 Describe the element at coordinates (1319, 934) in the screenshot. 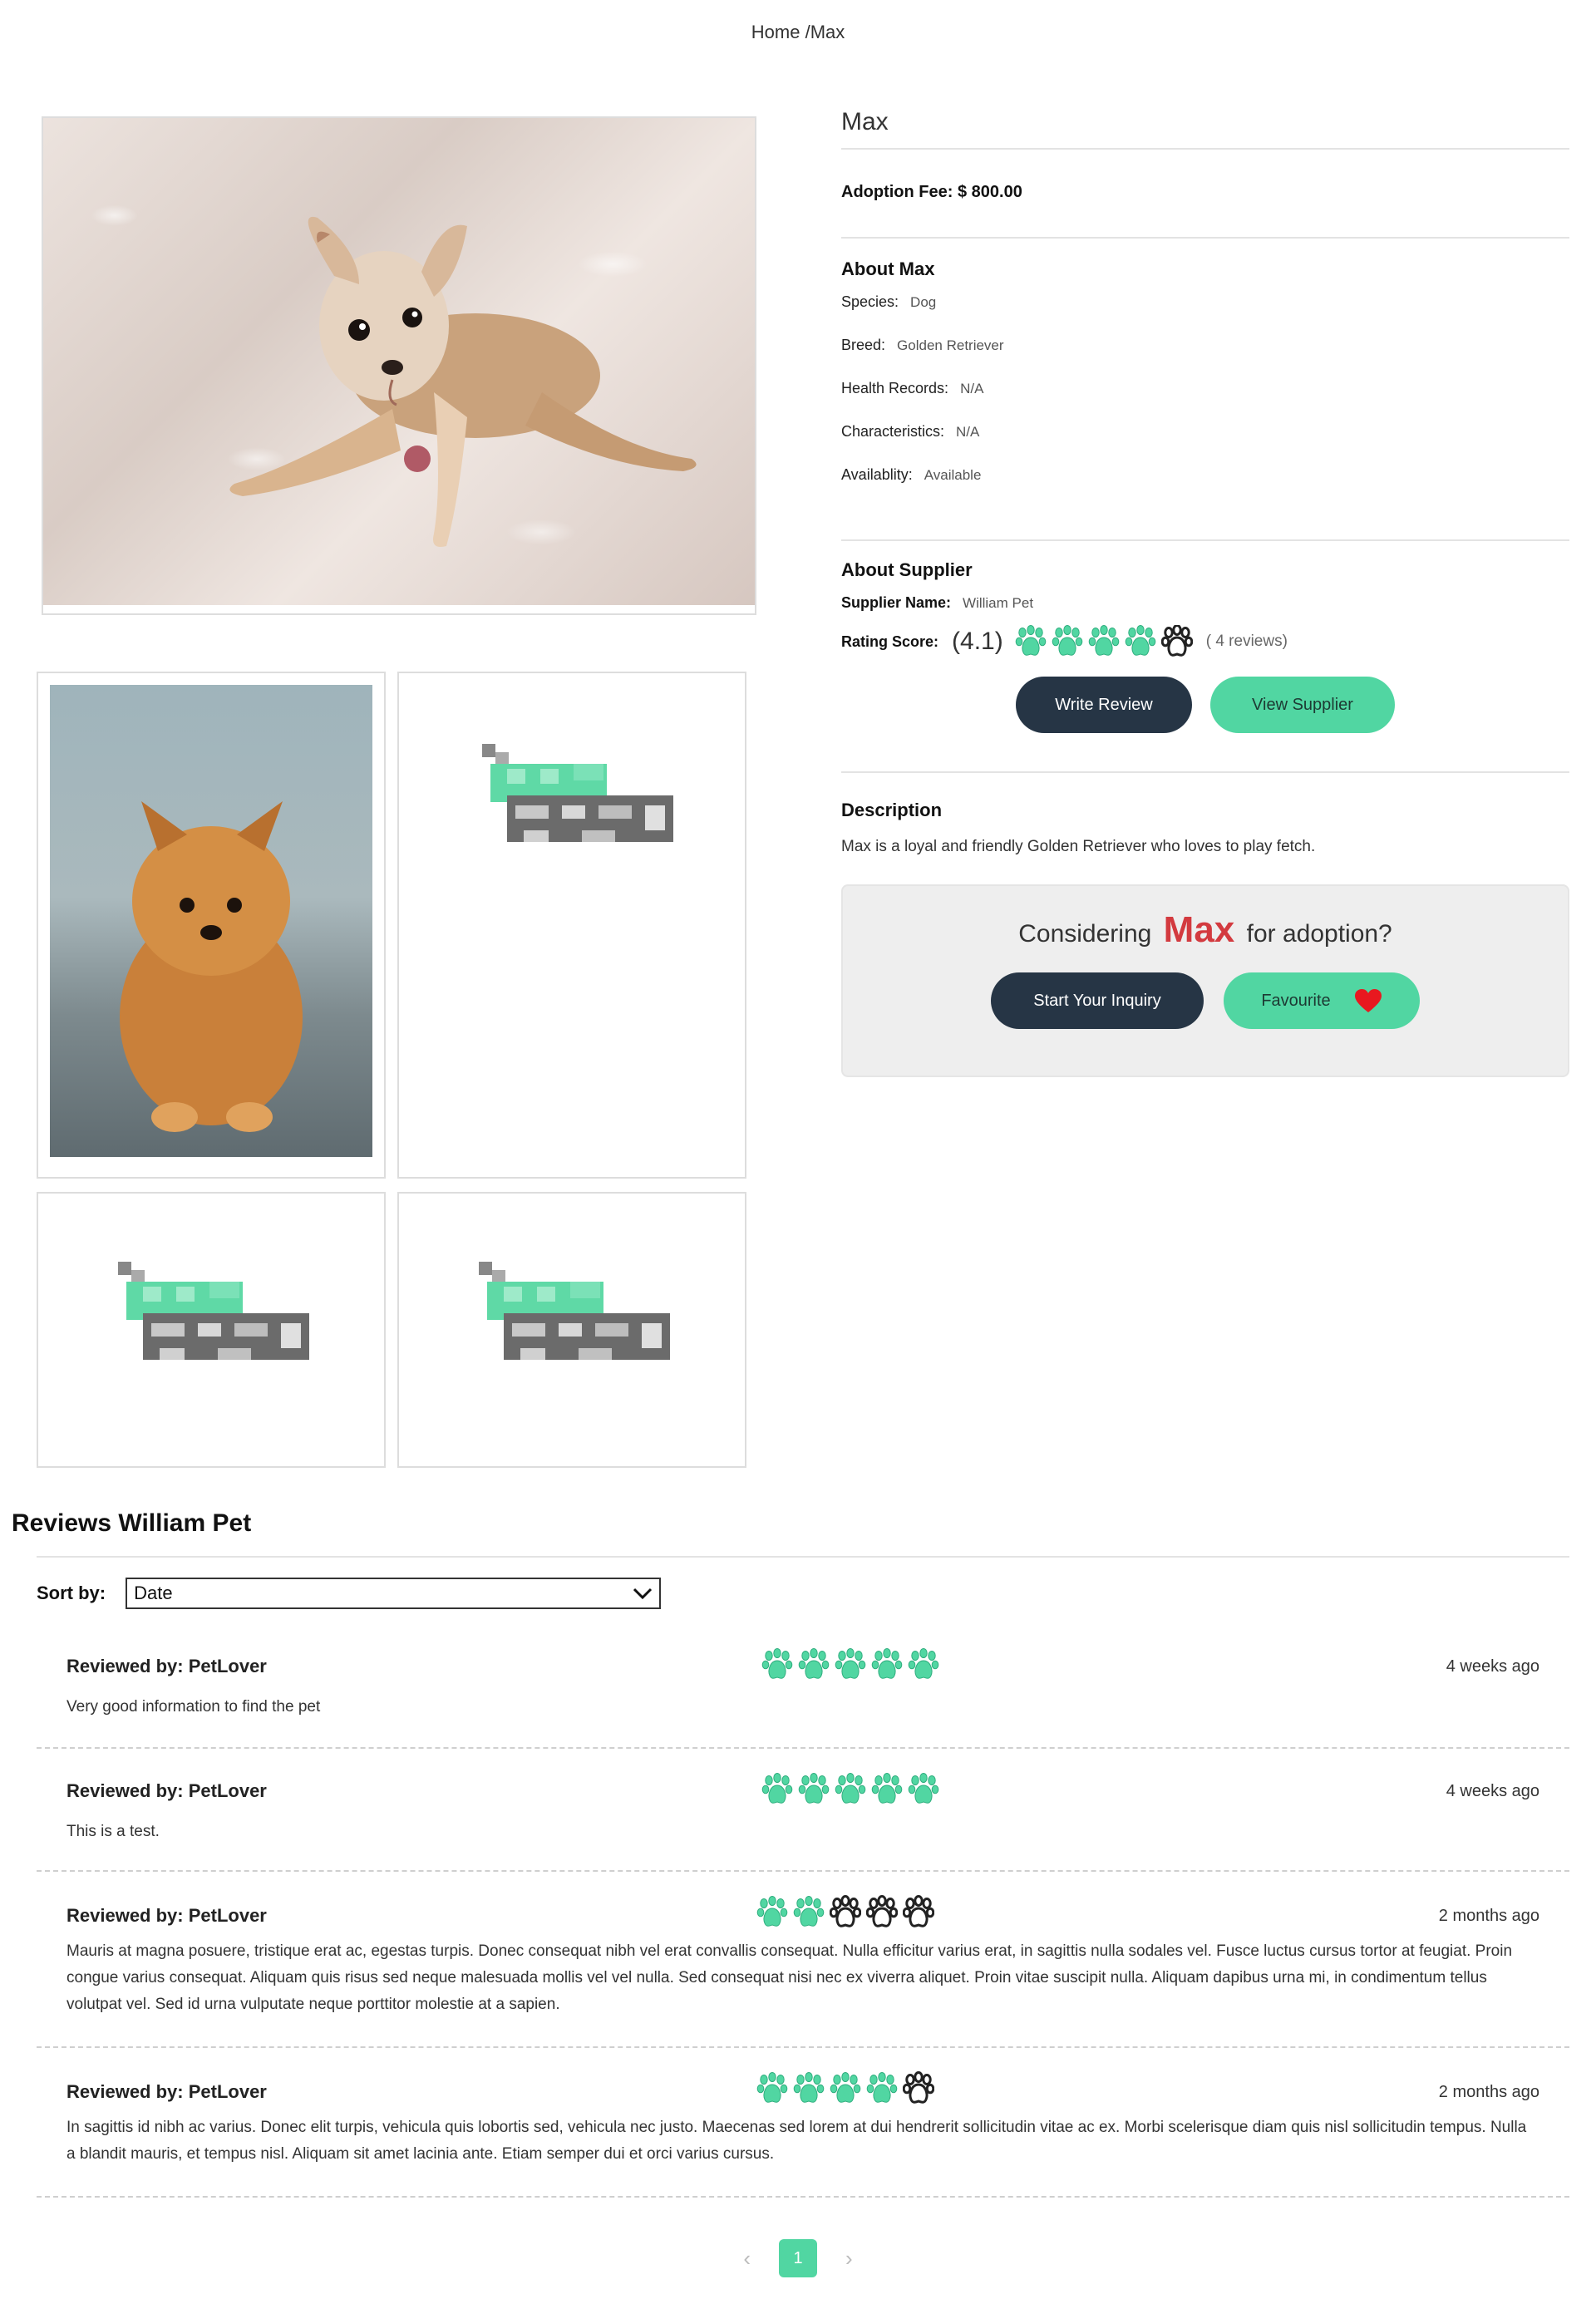

I see `inquiry-suffix: for adoption?` at that location.